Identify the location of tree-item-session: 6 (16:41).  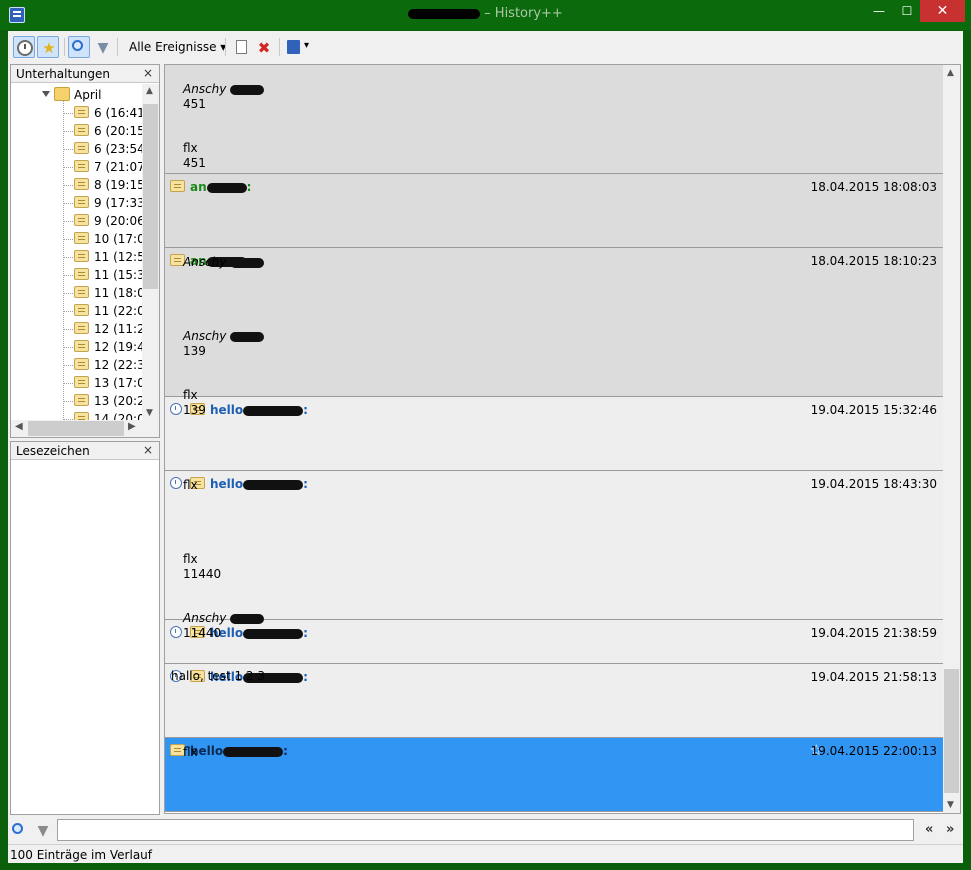
(76, 113).